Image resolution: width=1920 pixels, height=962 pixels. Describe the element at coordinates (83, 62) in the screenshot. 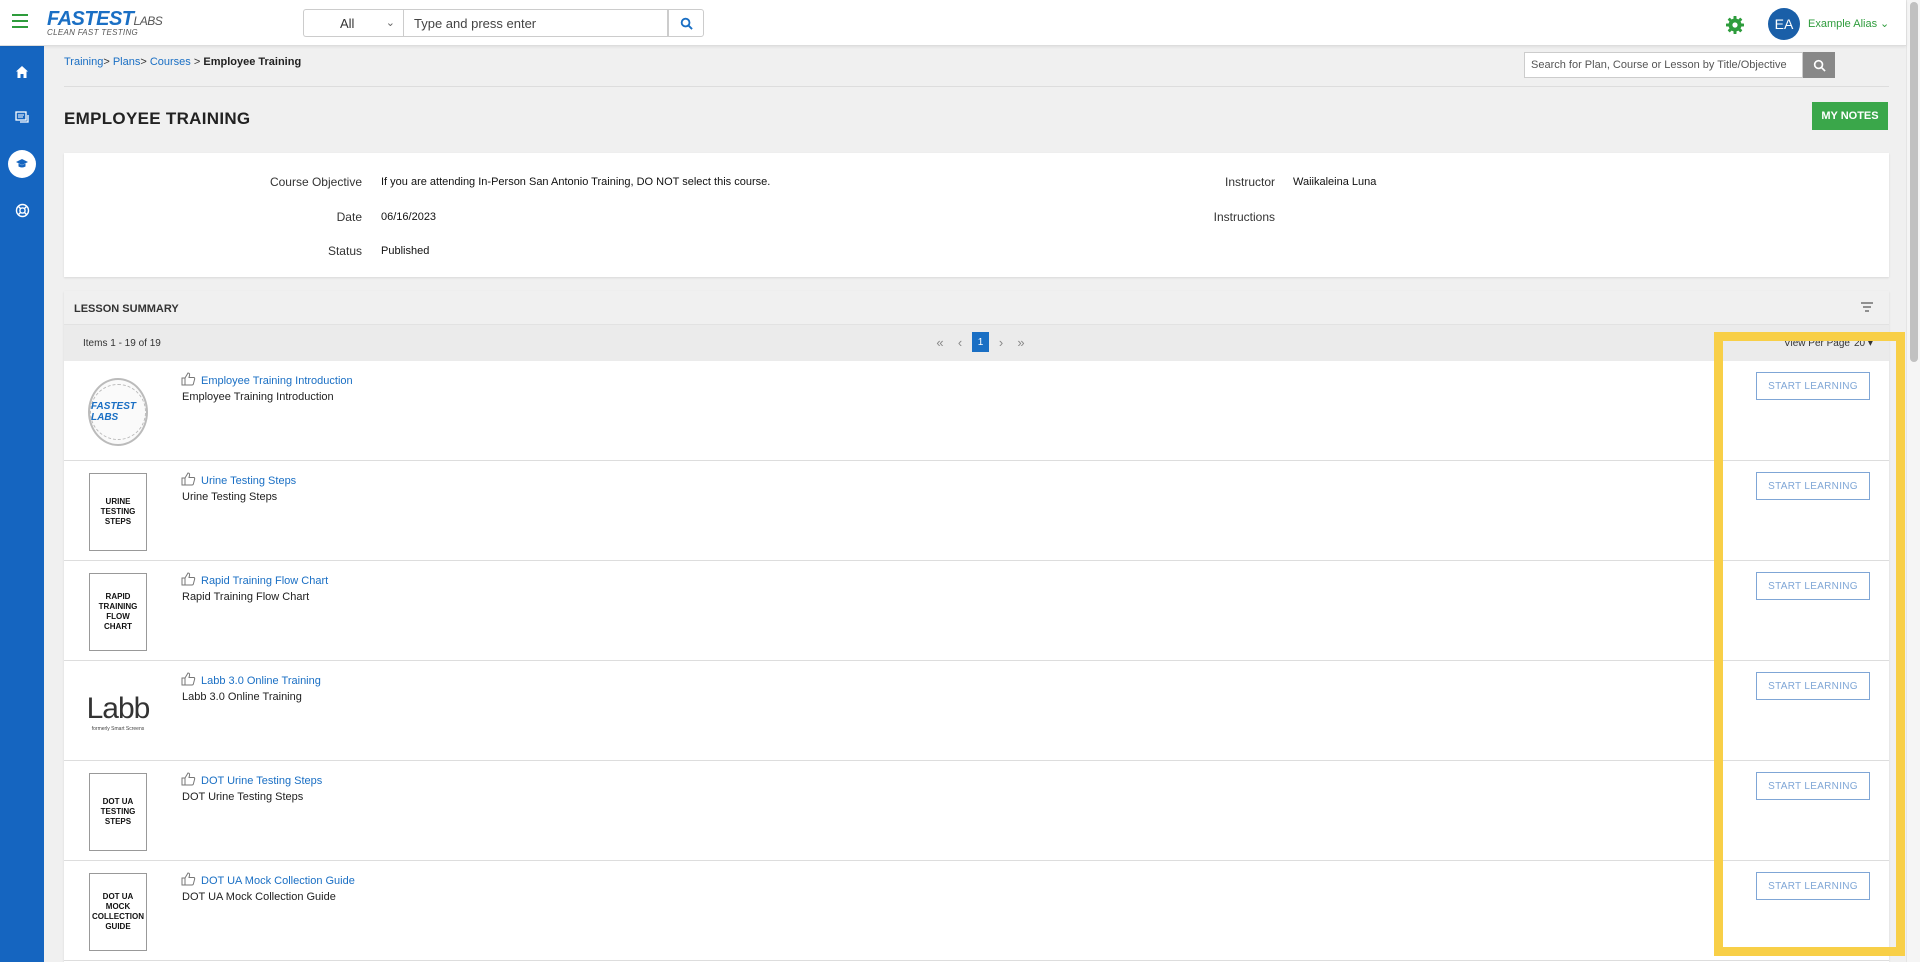

I see `breadcrumb-training: Training` at that location.